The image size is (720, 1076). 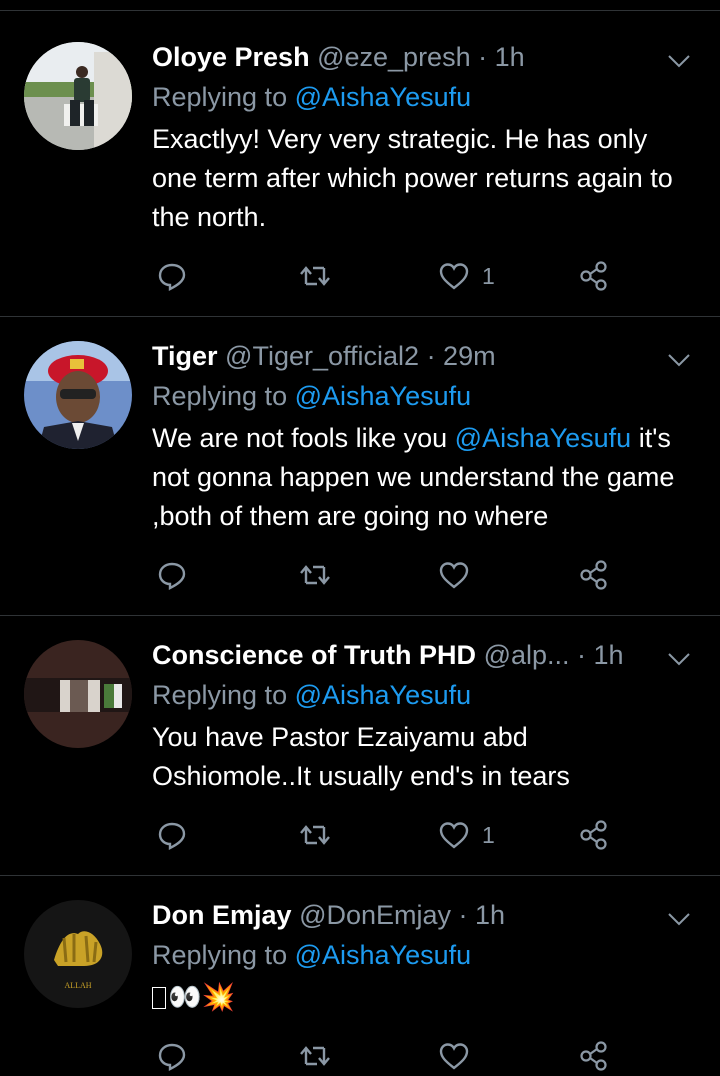 What do you see at coordinates (322, 356) in the screenshot?
I see `handle: @Tiger_official2` at bounding box center [322, 356].